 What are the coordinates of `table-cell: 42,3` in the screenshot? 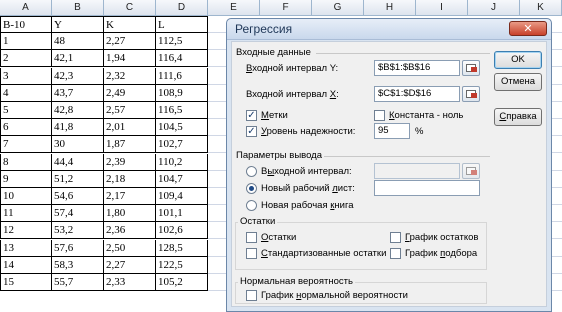 It's located at (78, 76).